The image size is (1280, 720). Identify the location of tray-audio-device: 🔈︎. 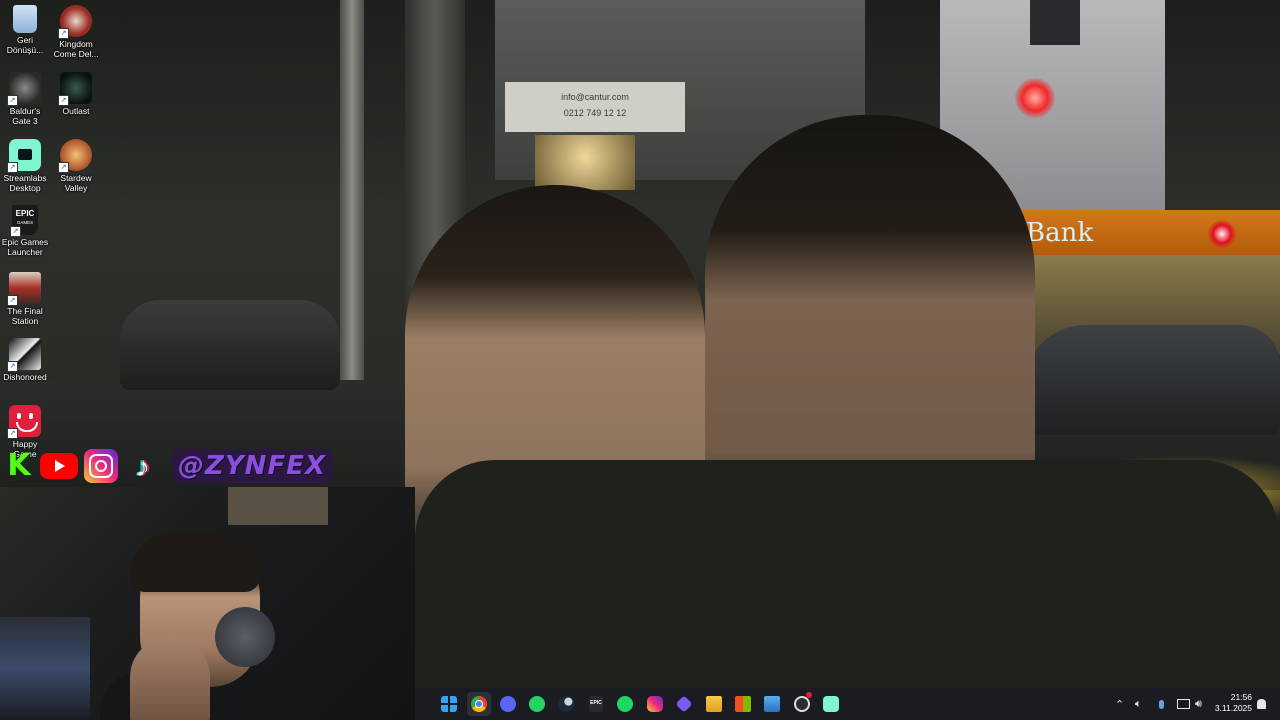
(1138, 704).